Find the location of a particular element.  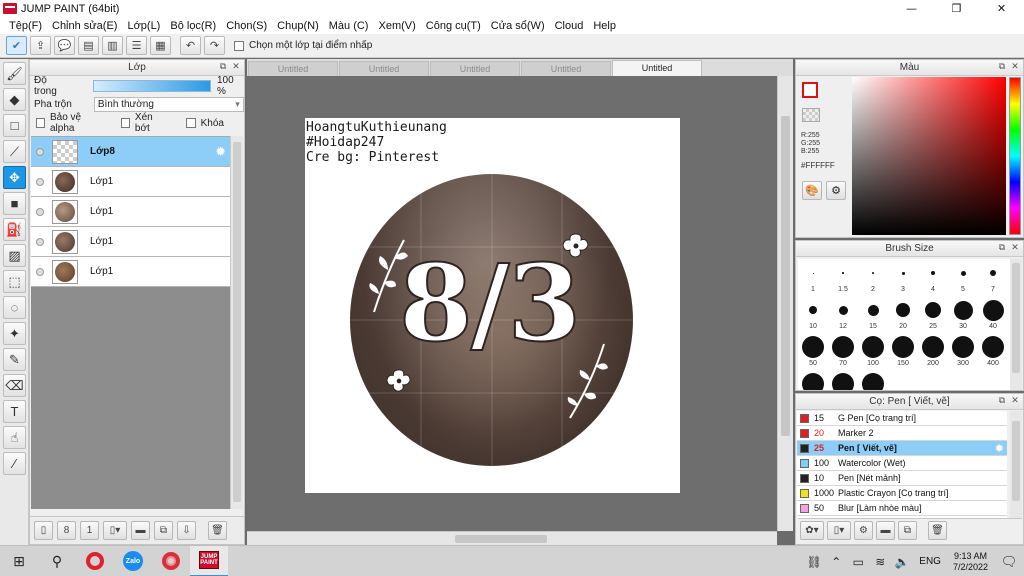

menu-help: Help is located at coordinates (604, 26).